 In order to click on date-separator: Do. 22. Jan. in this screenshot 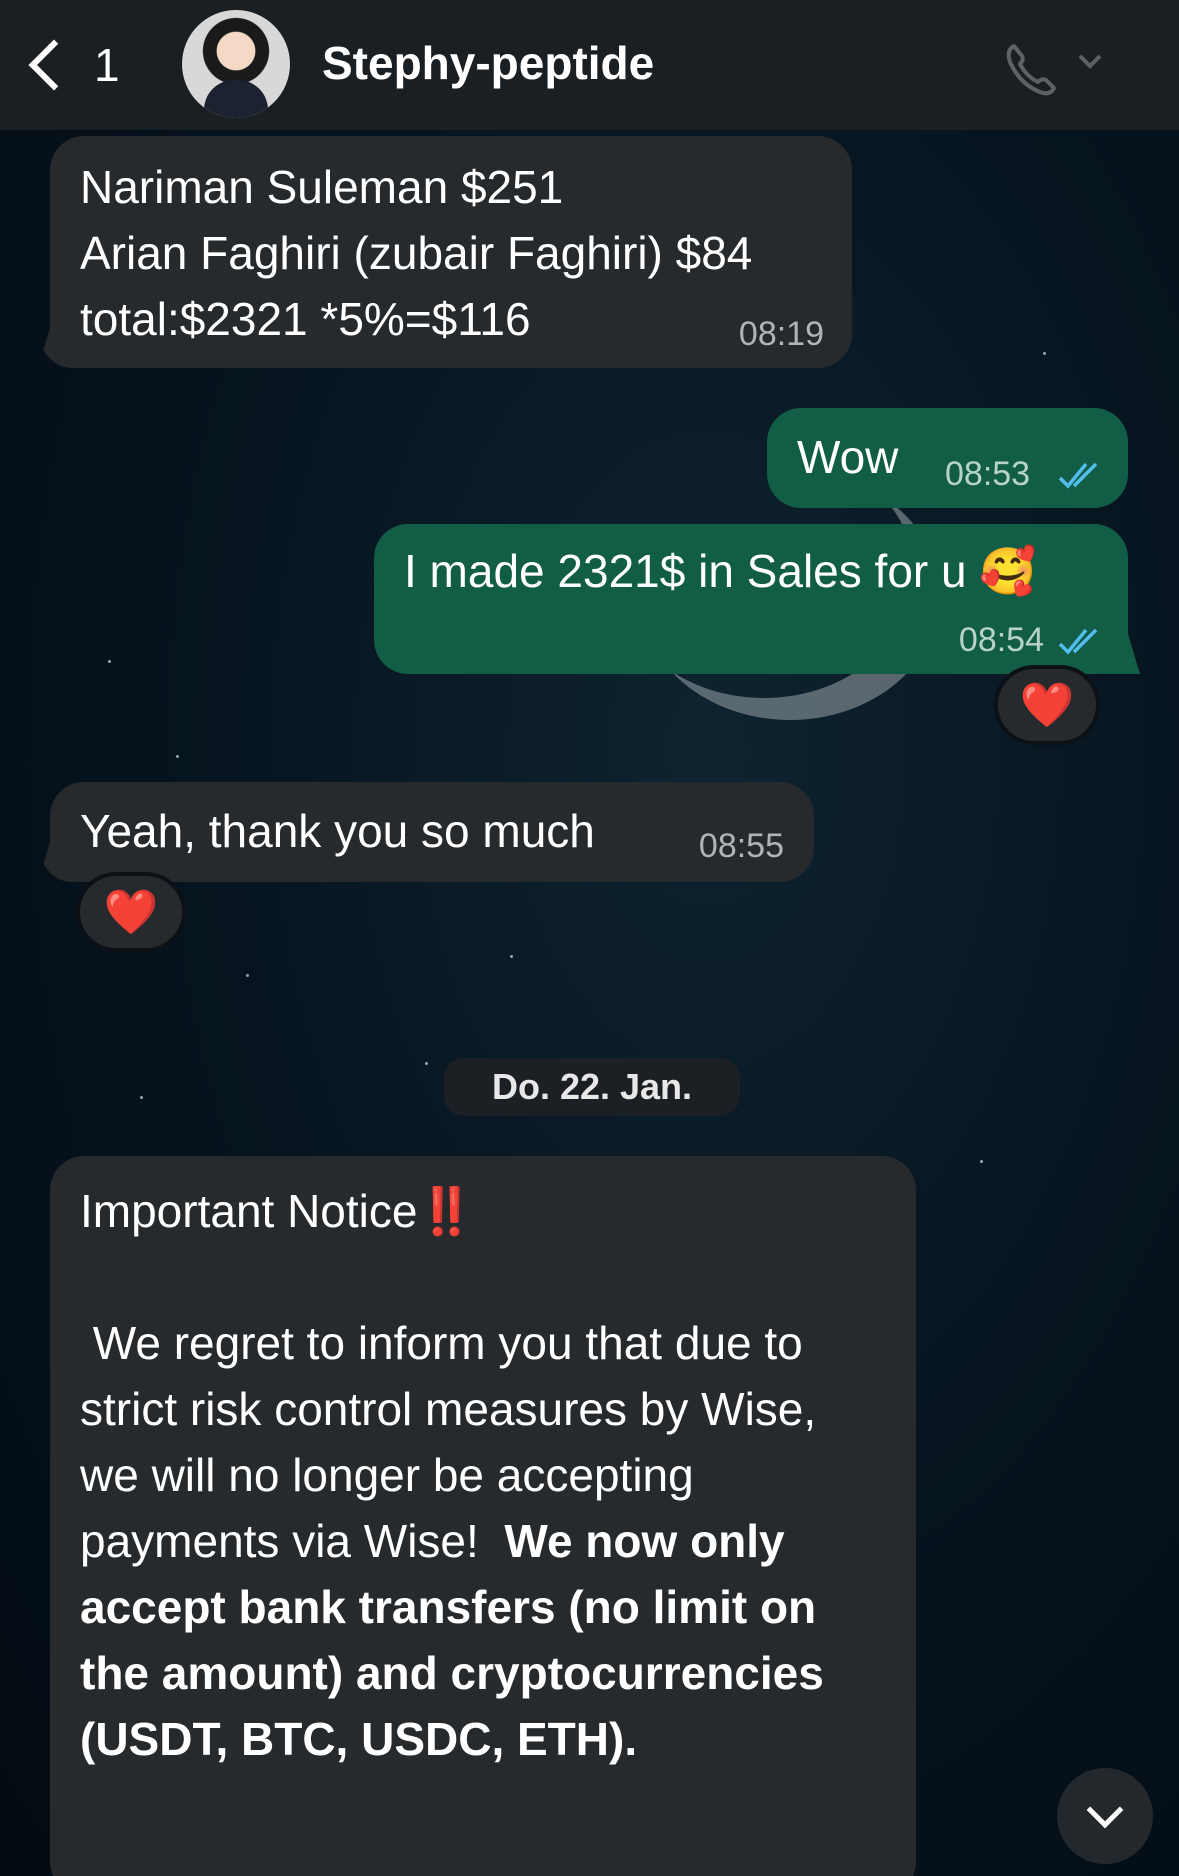, I will do `click(592, 1087)`.